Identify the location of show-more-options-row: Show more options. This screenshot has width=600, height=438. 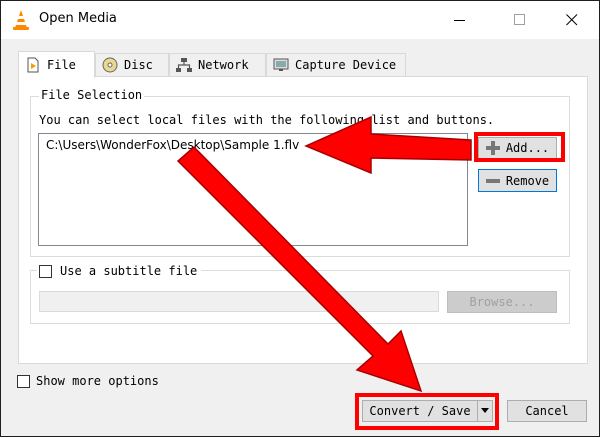
(88, 381).